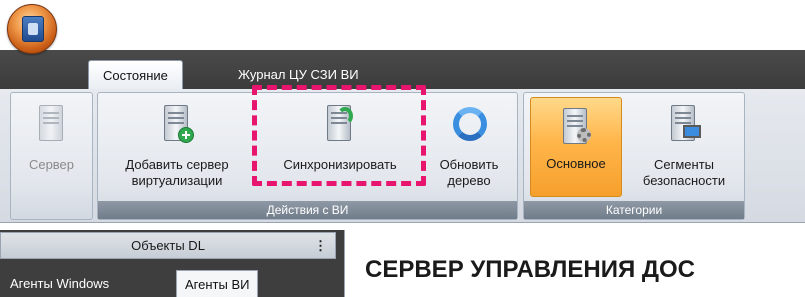 The height and width of the screenshot is (297, 805). Describe the element at coordinates (168, 263) in the screenshot. I see `left-pane: Объекты DL ⋮ Агенты Windows Агенты ВИ` at that location.